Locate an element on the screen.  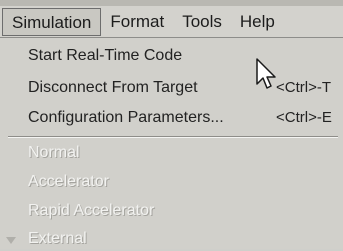
menu-item-disconnect-from-target: Disconnect From Target <Ctrl>-T is located at coordinates (171, 88).